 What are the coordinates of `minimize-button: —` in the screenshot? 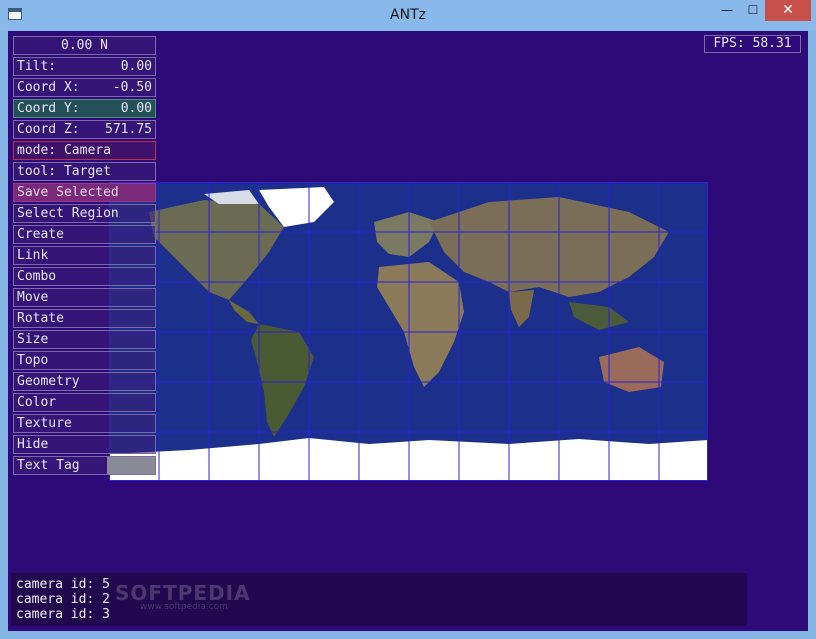 It's located at (727, 10).